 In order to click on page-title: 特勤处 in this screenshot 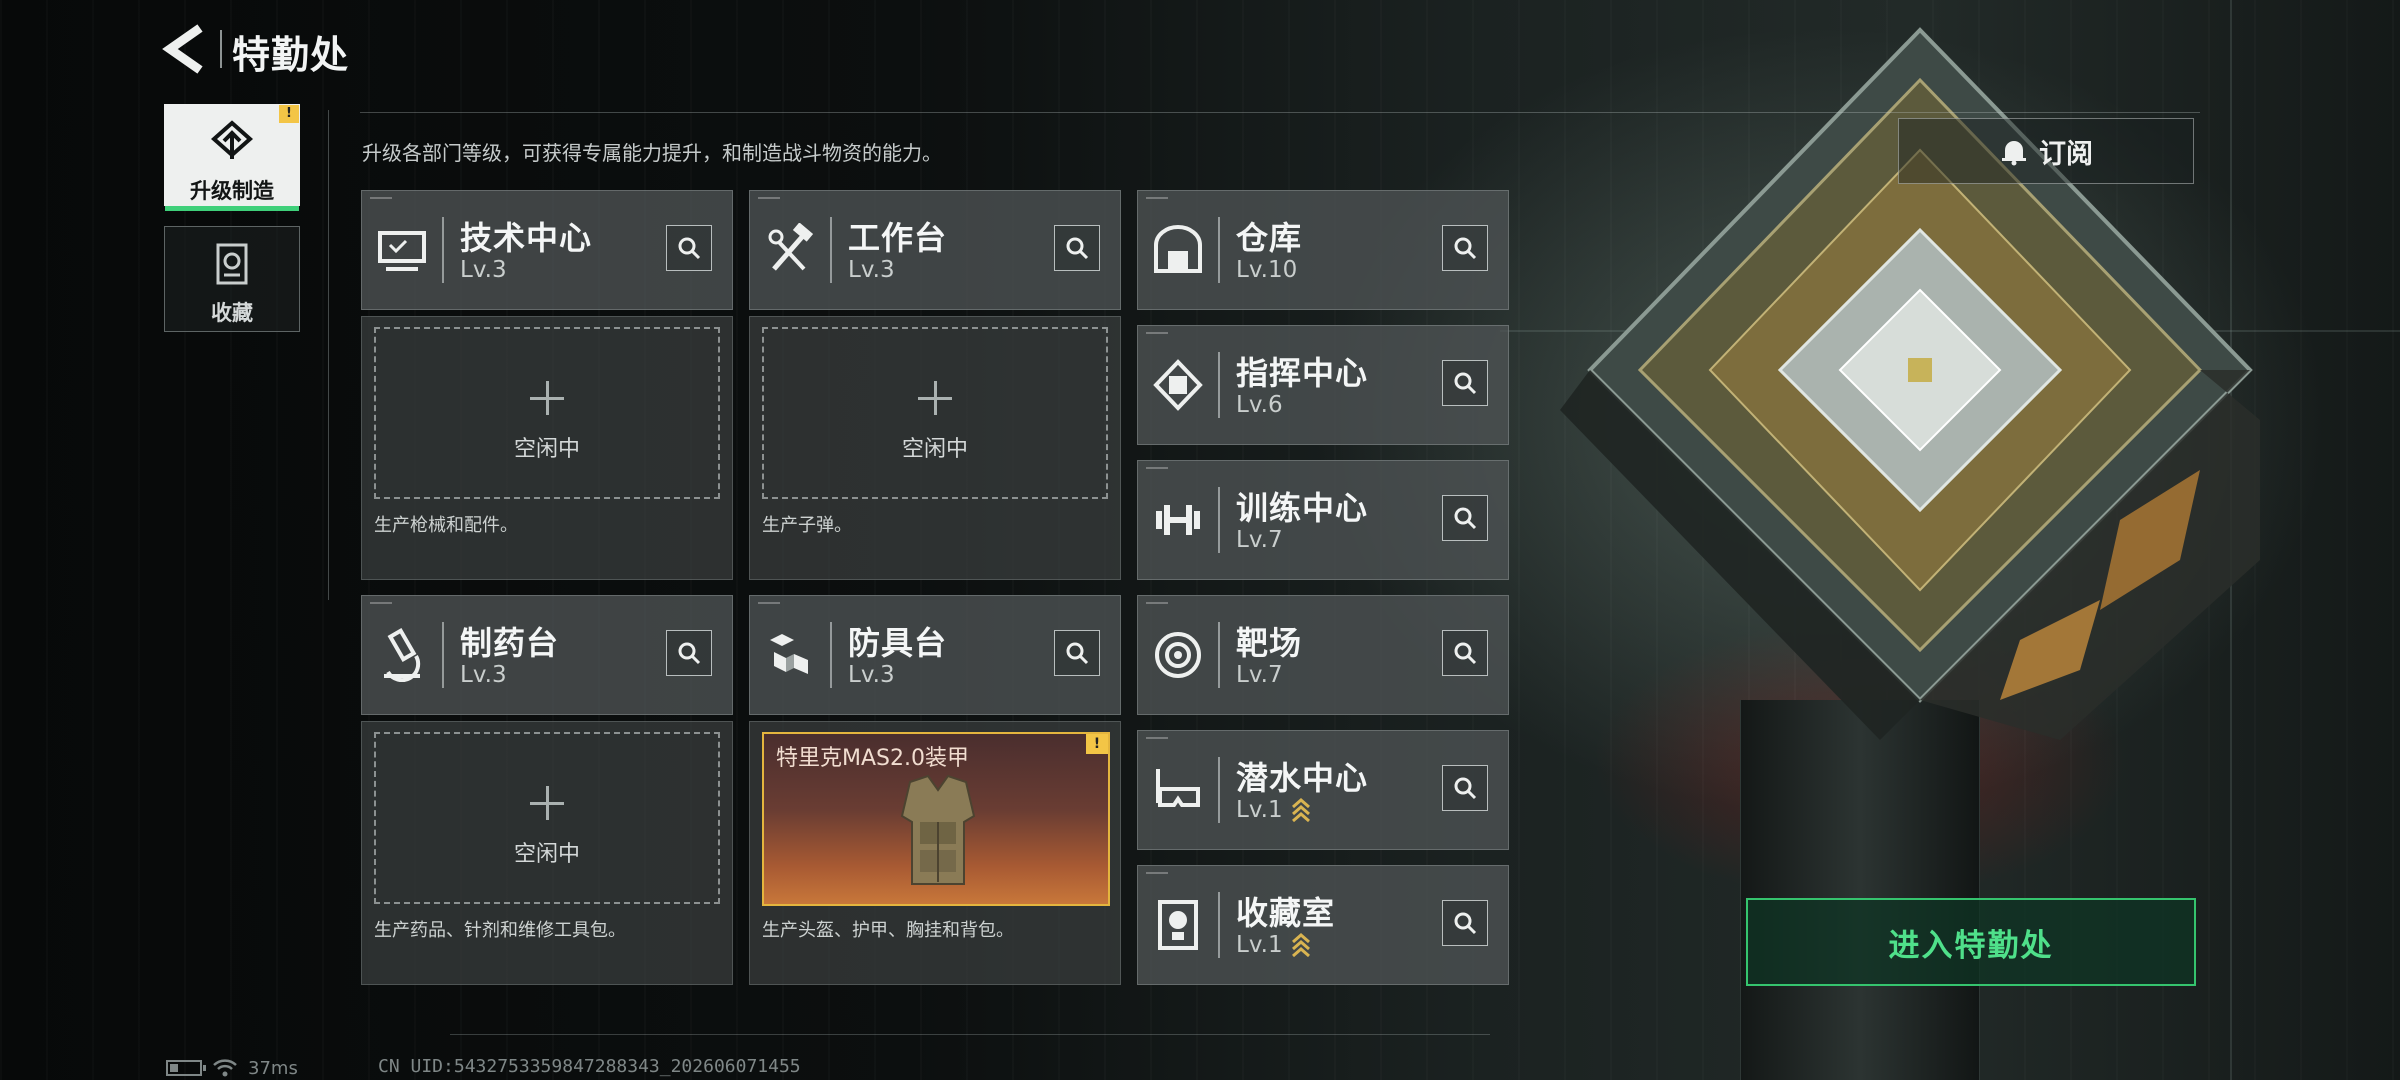, I will do `click(291, 55)`.